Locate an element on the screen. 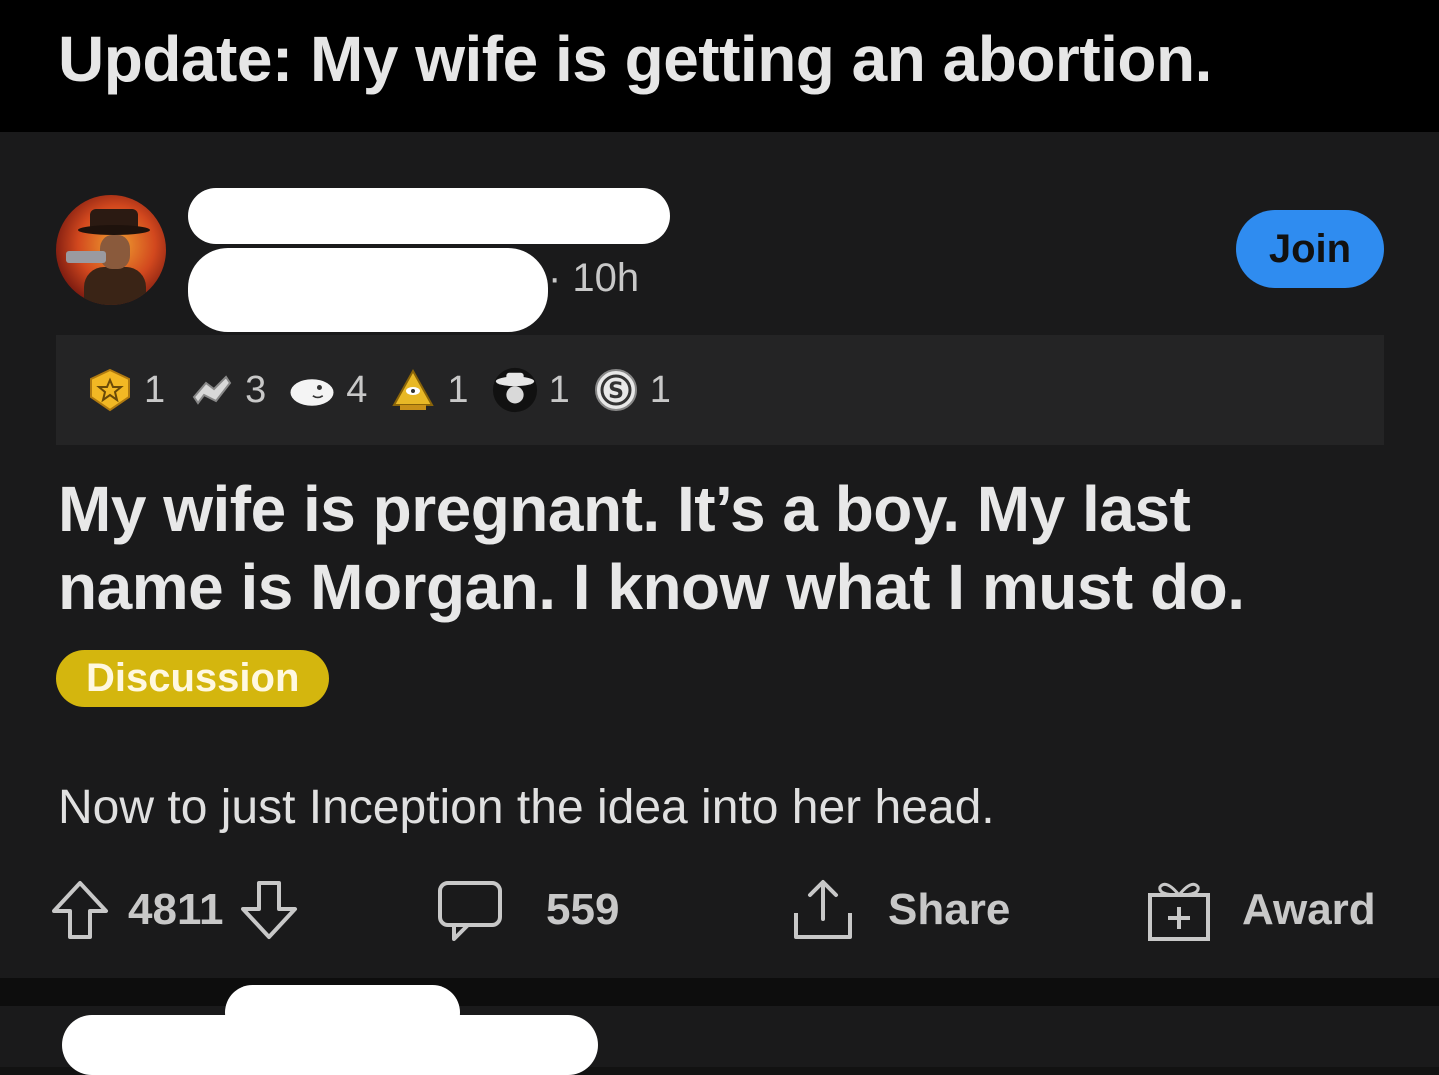 Image resolution: width=1439 pixels, height=1075 pixels. vote-count: 4811 is located at coordinates (176, 909).